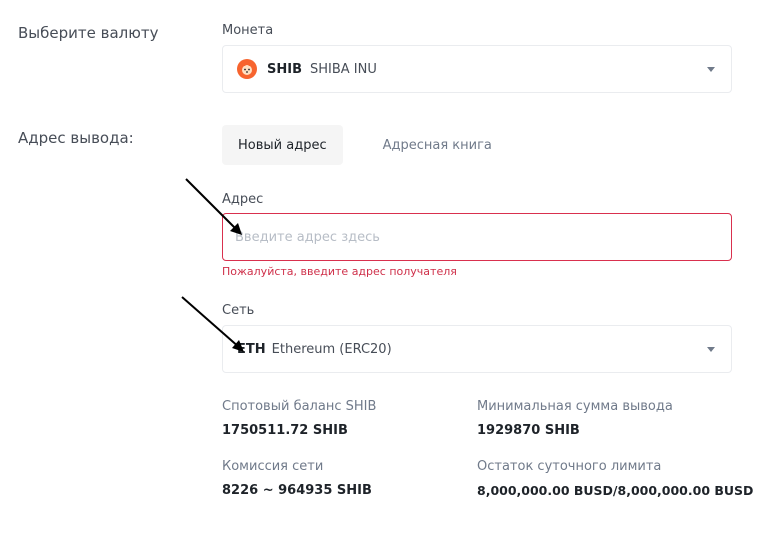  What do you see at coordinates (477, 69) in the screenshot?
I see `coin-select: SHIB SHIBA INU` at bounding box center [477, 69].